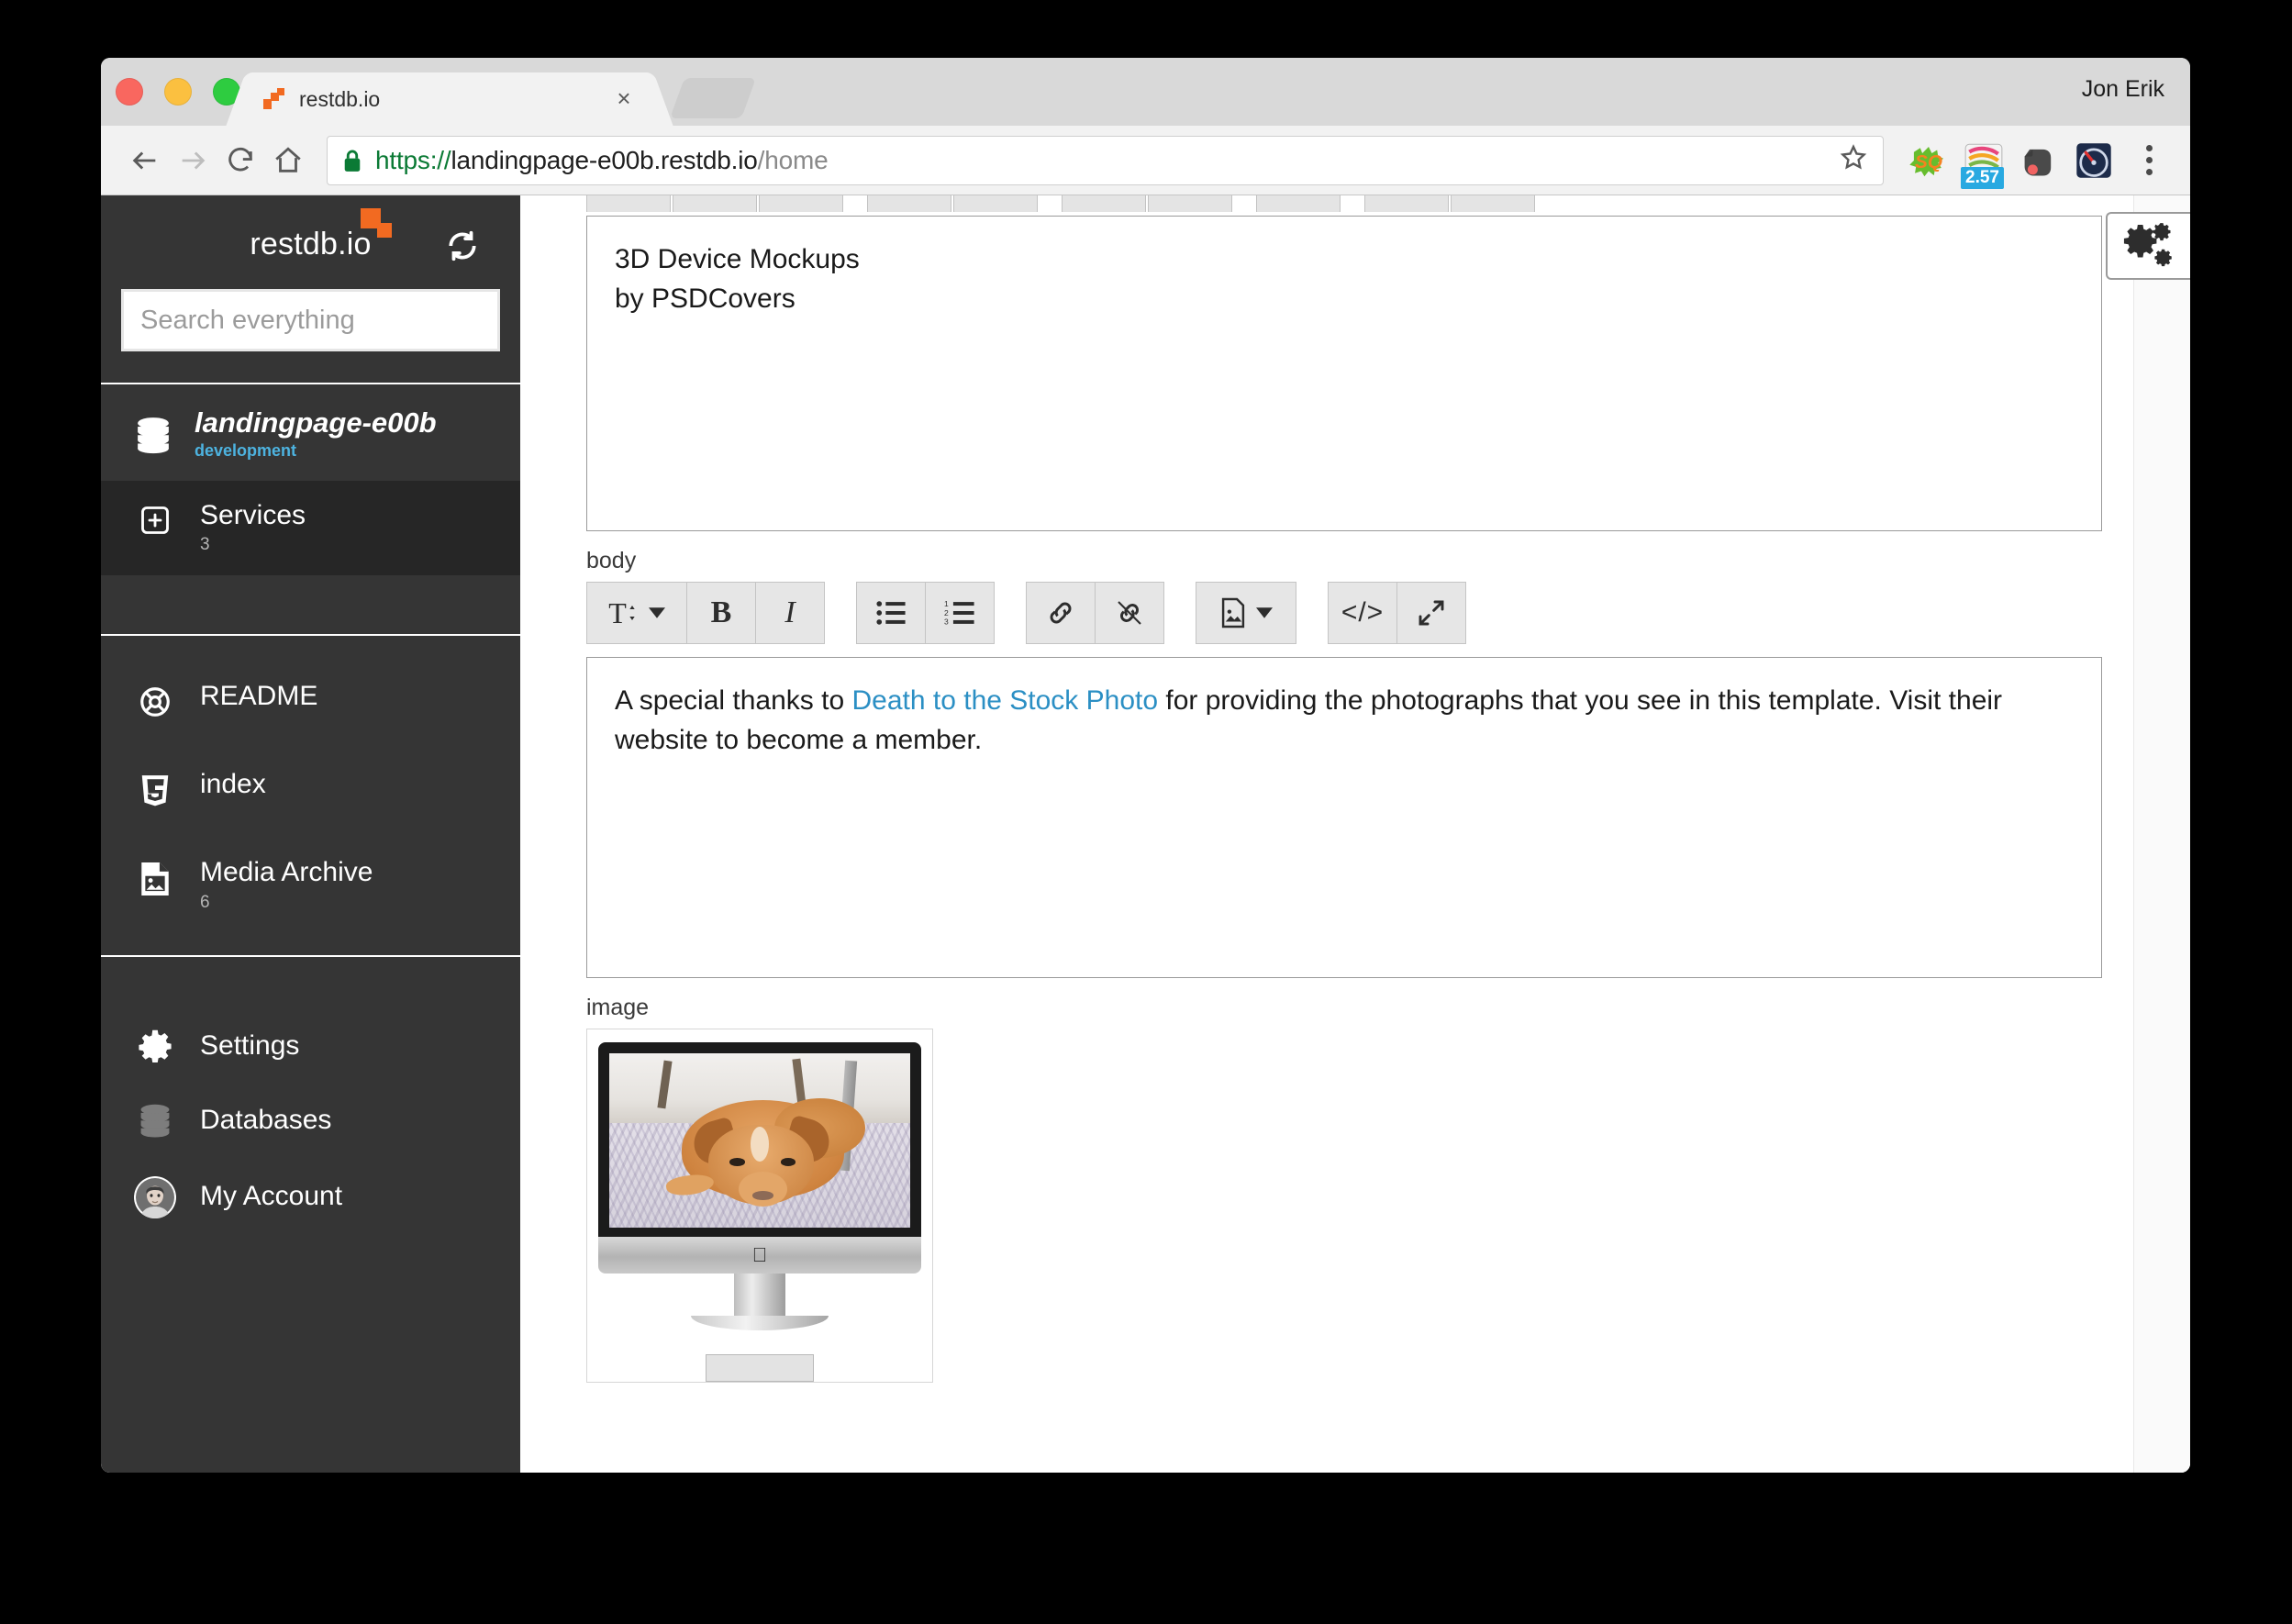  Describe the element at coordinates (760, 1368) in the screenshot. I see `image-action-button` at that location.